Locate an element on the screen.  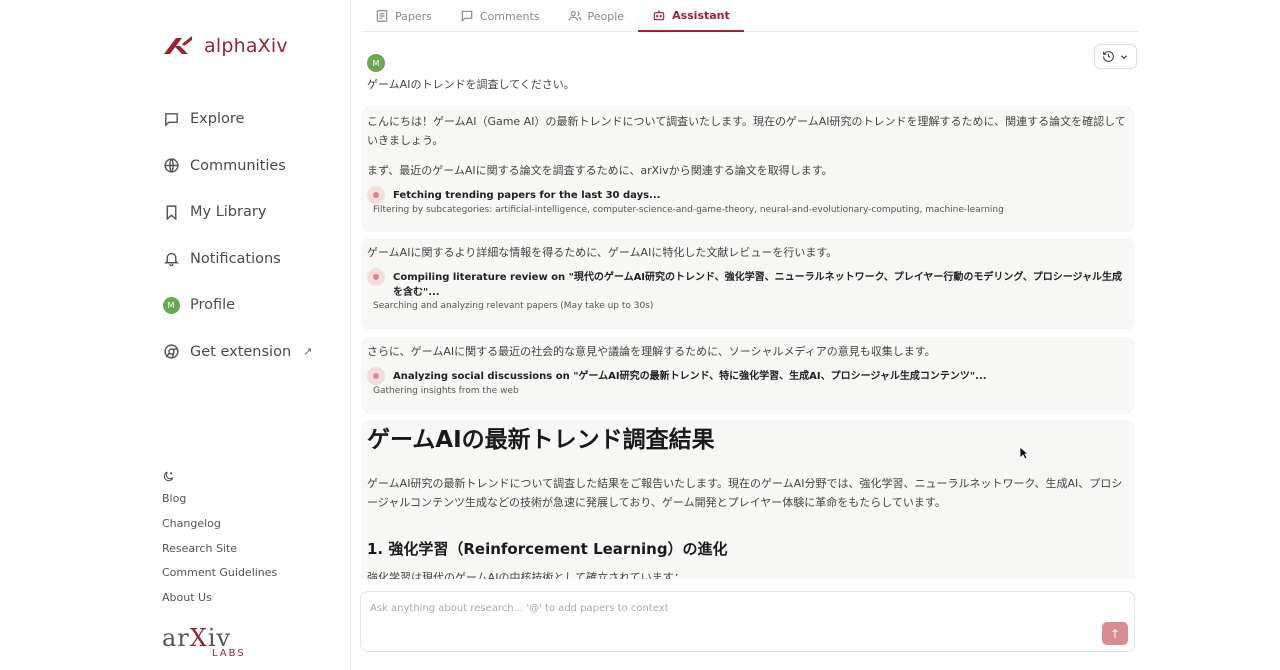
arxiv-labs-logo: arXiv LABS is located at coordinates (203, 641).